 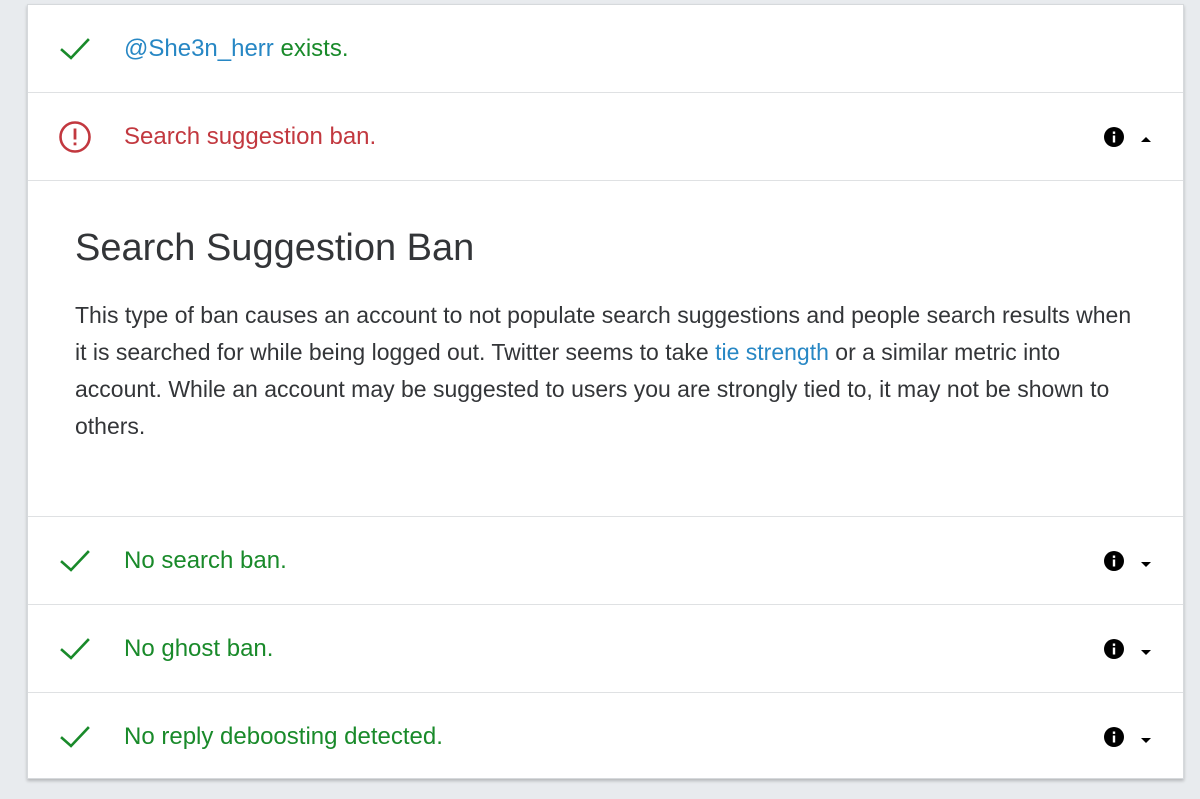 What do you see at coordinates (199, 648) in the screenshot?
I see `ghost-ban-label: No ghost ban.` at bounding box center [199, 648].